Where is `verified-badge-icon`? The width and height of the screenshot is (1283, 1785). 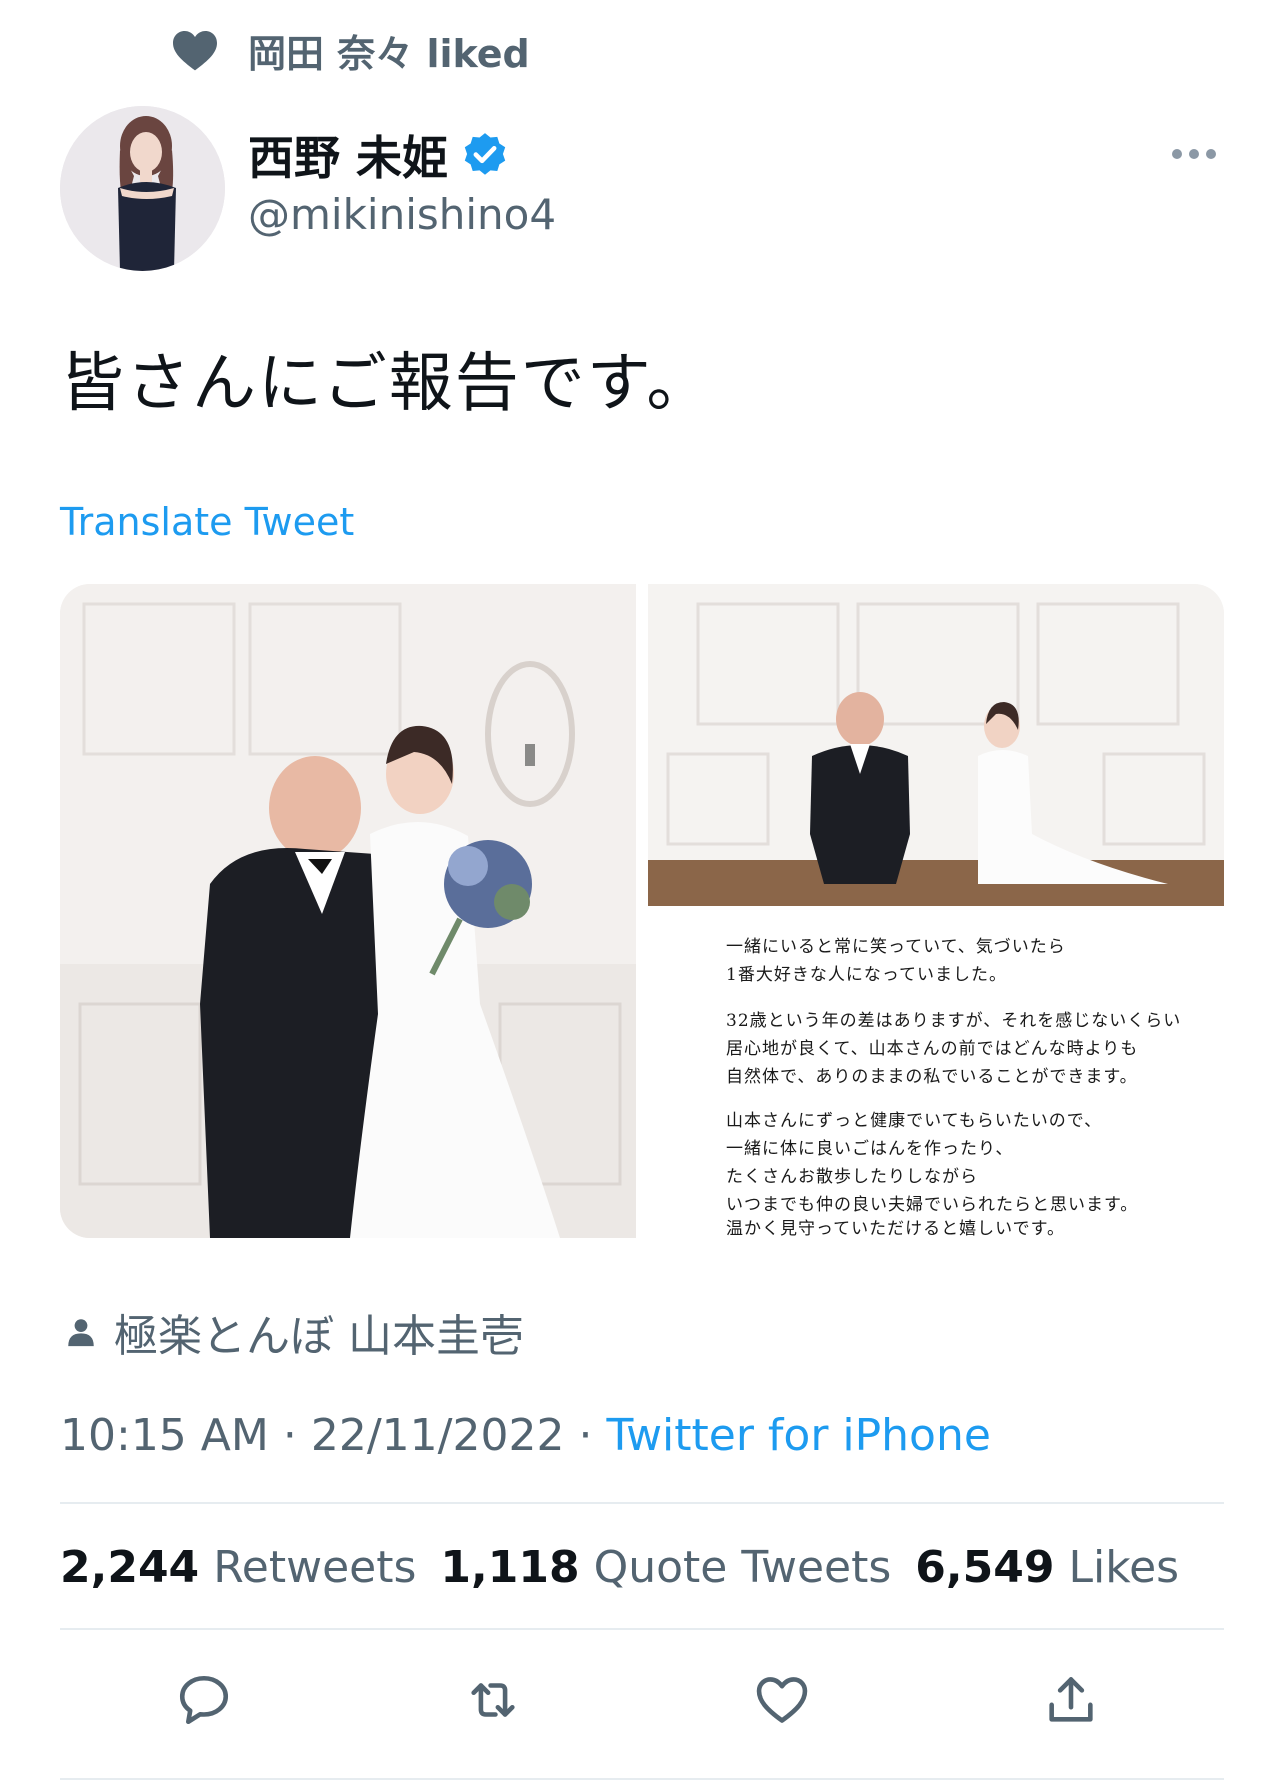
verified-badge-icon is located at coordinates (485, 155).